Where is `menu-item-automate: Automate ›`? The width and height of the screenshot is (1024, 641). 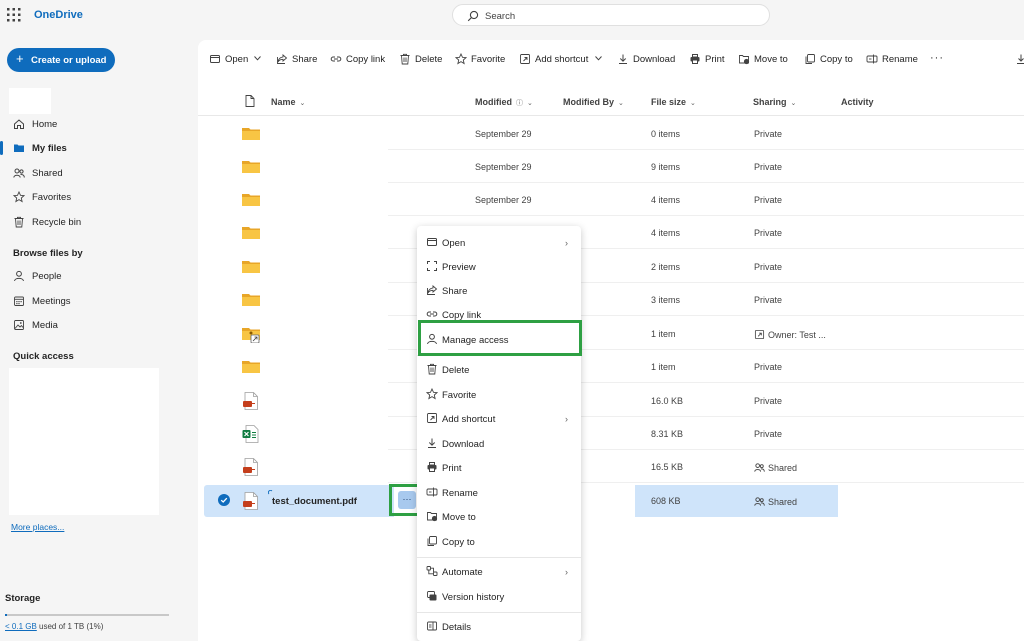
menu-item-automate: Automate › is located at coordinates (499, 571).